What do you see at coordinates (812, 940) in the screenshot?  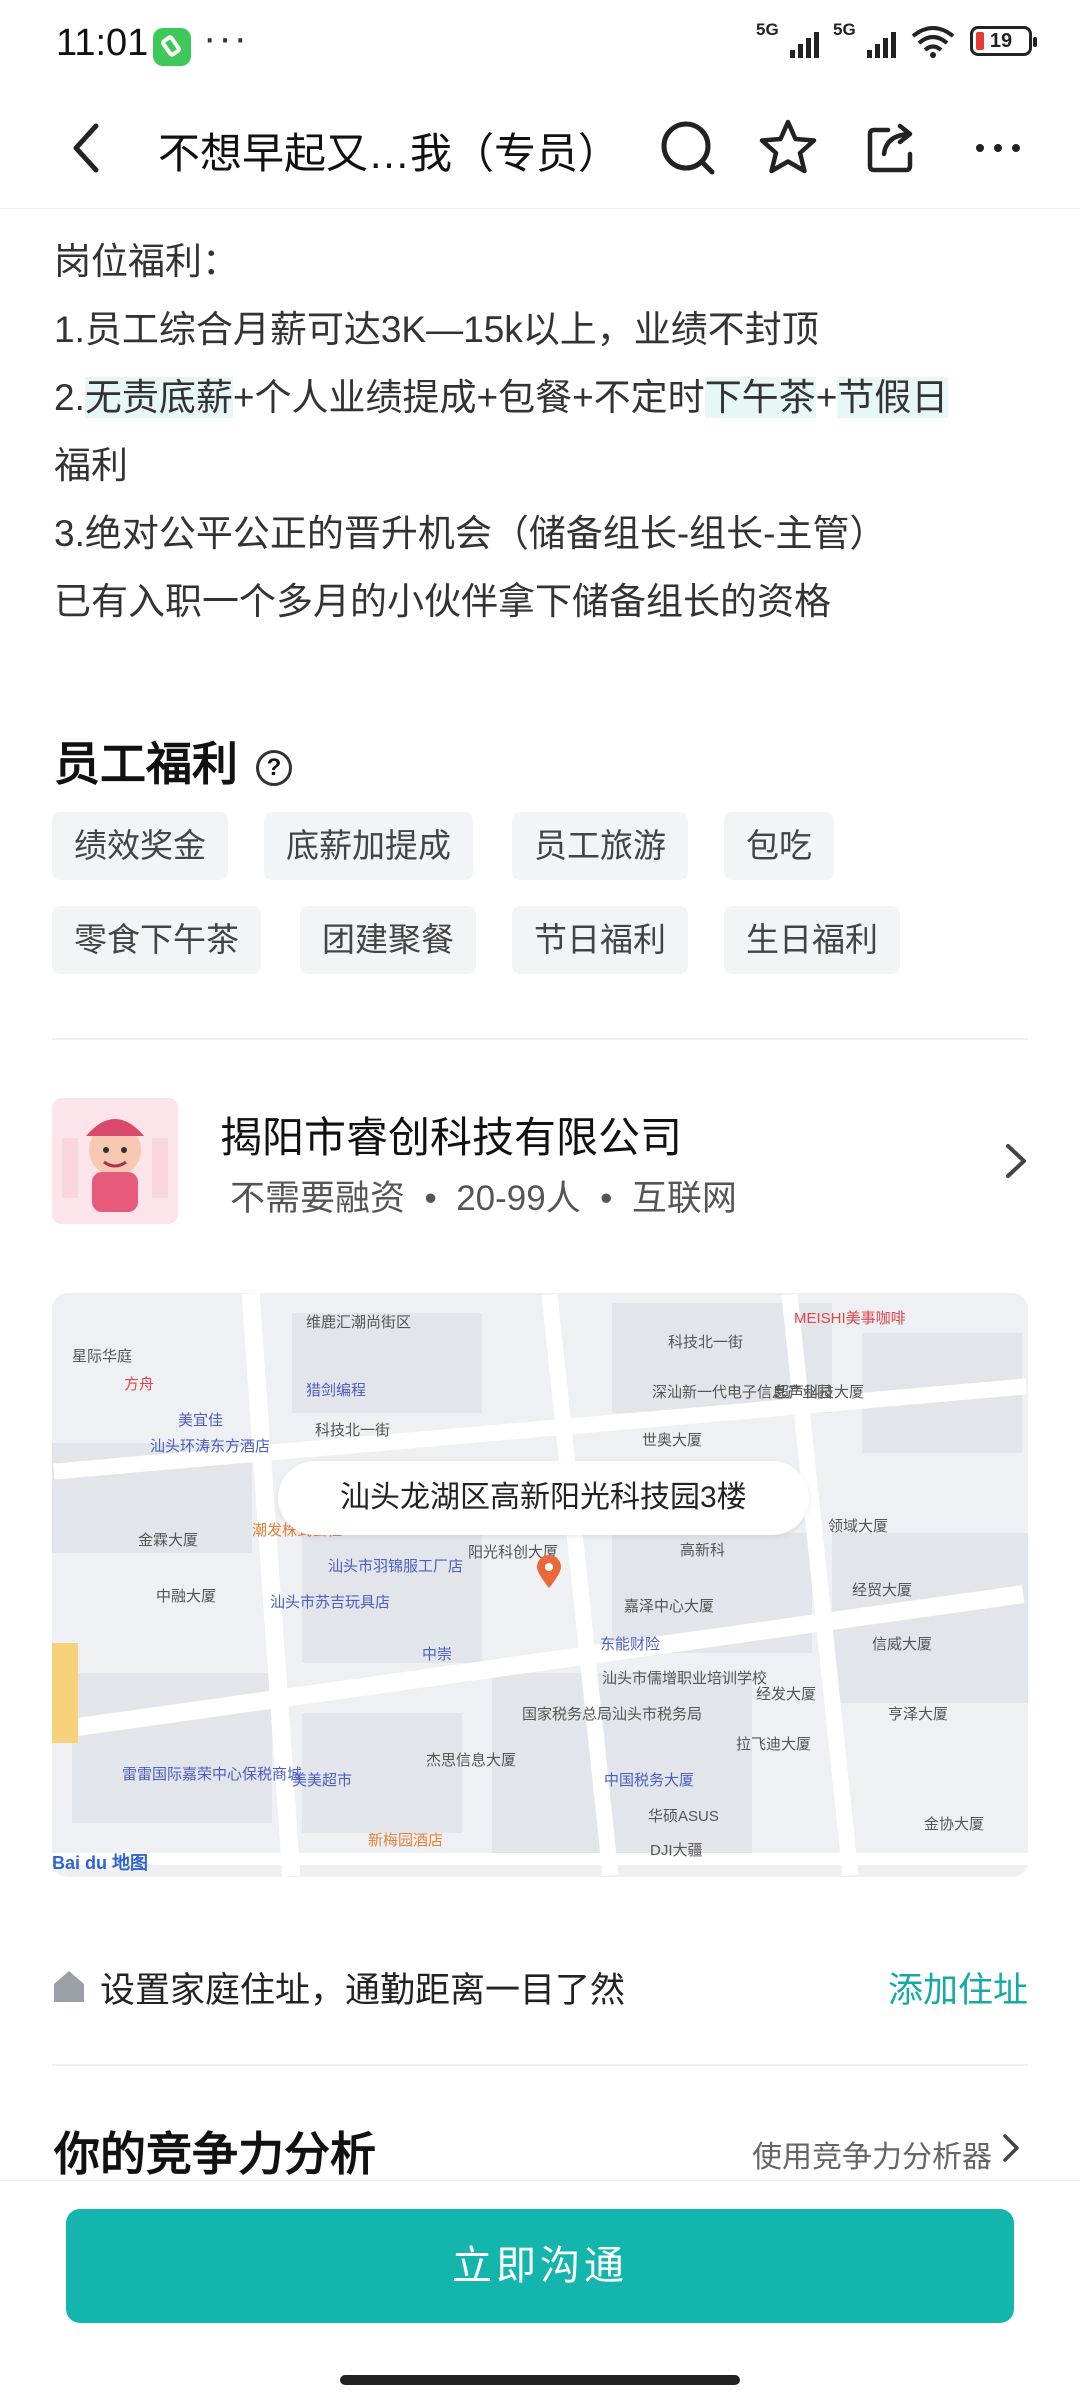 I see `welfare-tag: 生日福利` at bounding box center [812, 940].